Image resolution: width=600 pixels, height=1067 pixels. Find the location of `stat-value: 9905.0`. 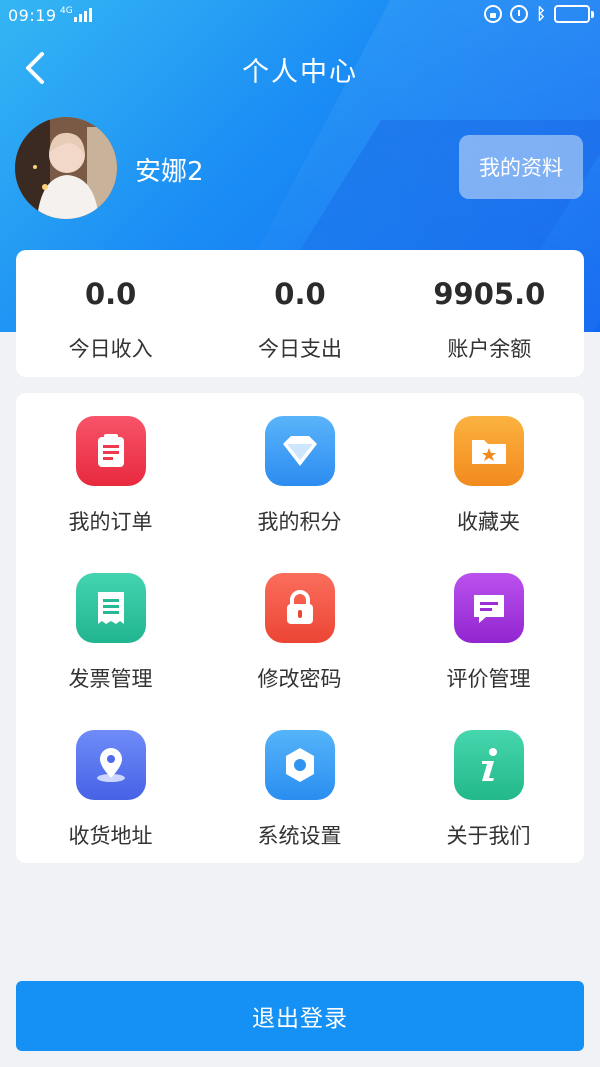

stat-value: 9905.0 is located at coordinates (489, 294).